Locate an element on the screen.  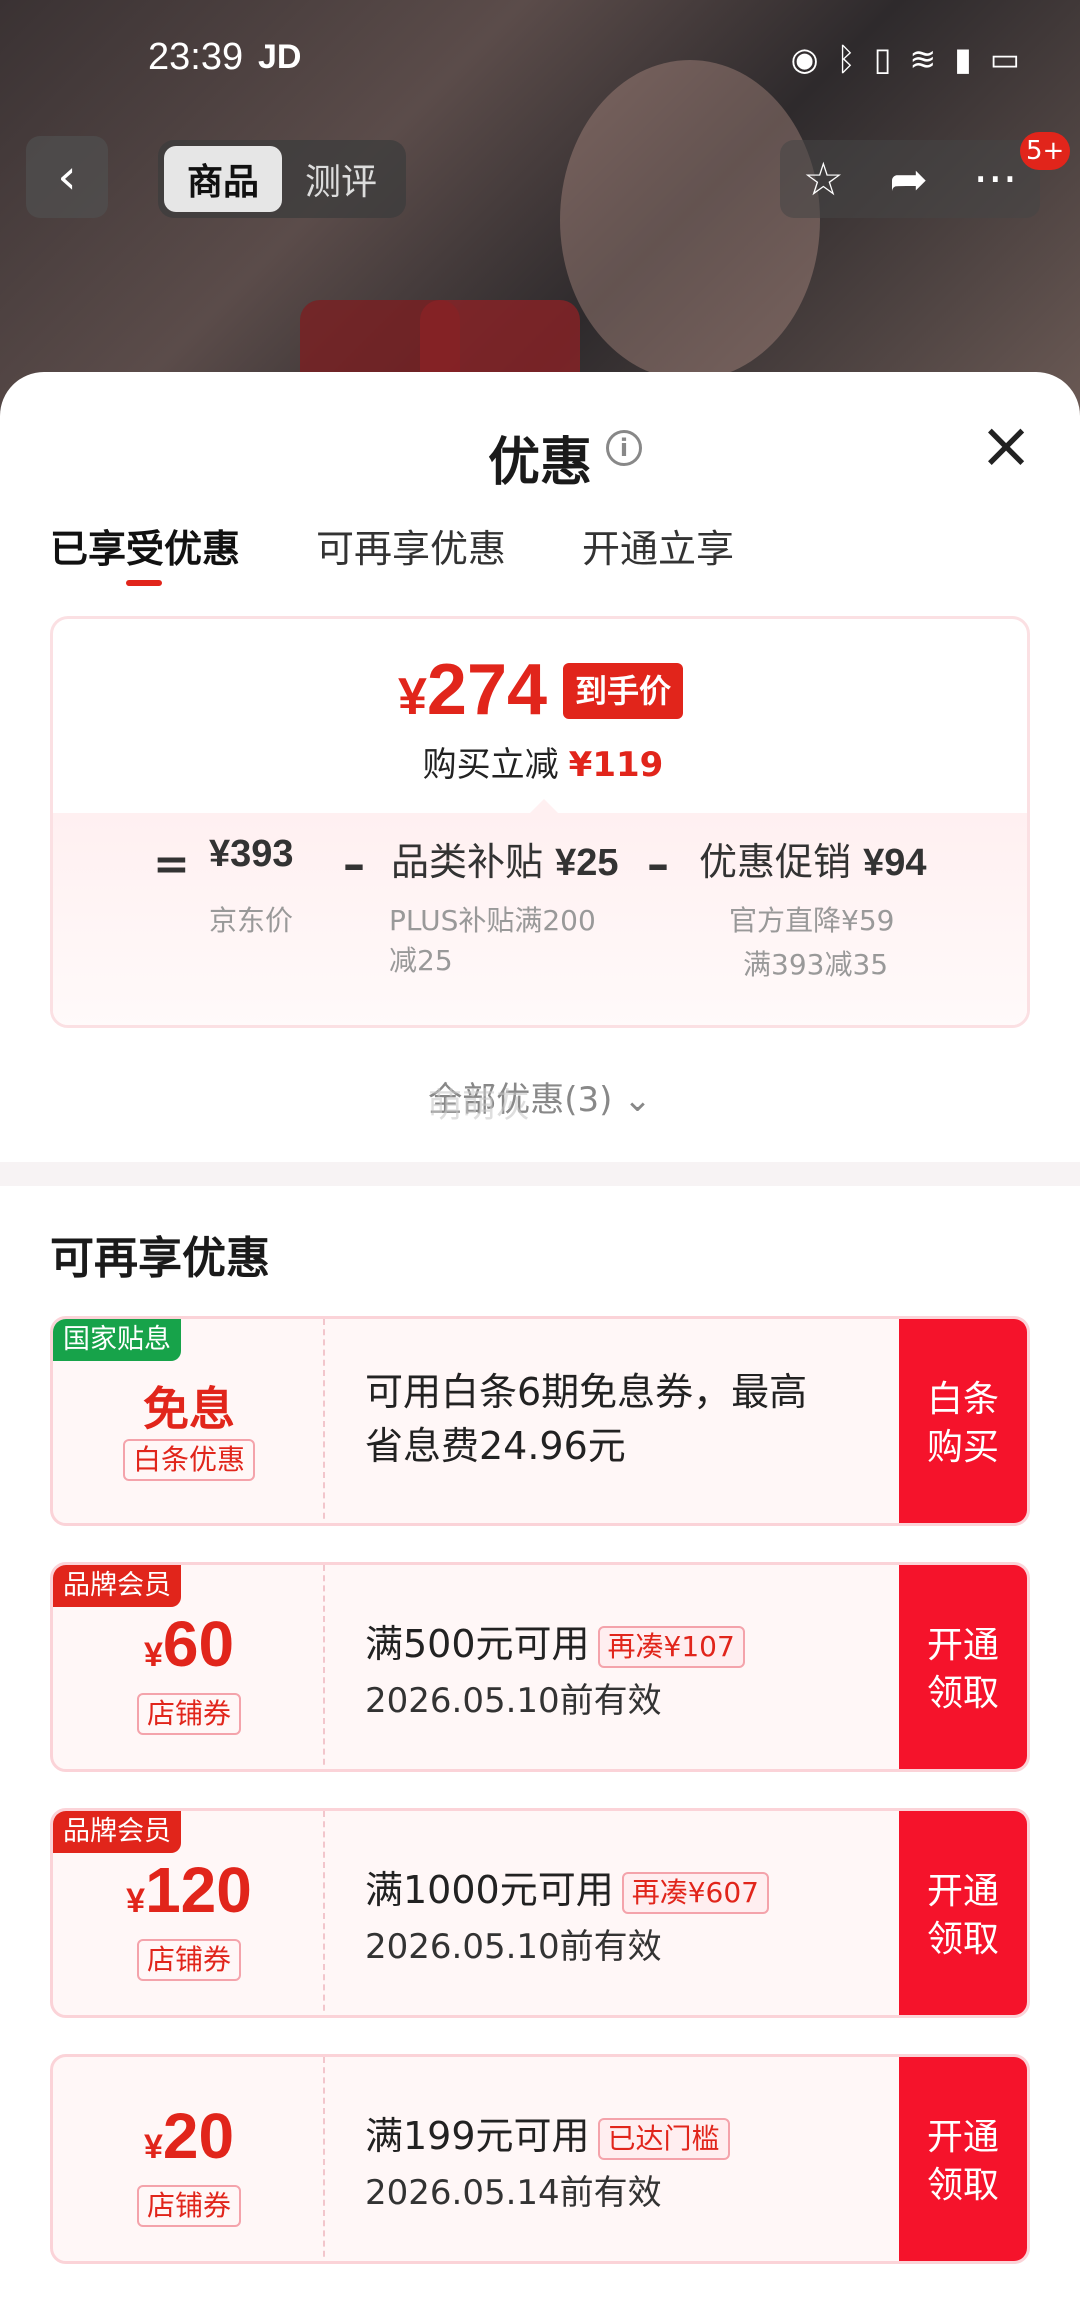
promo: 优惠促销 ¥94 is located at coordinates (813, 858).